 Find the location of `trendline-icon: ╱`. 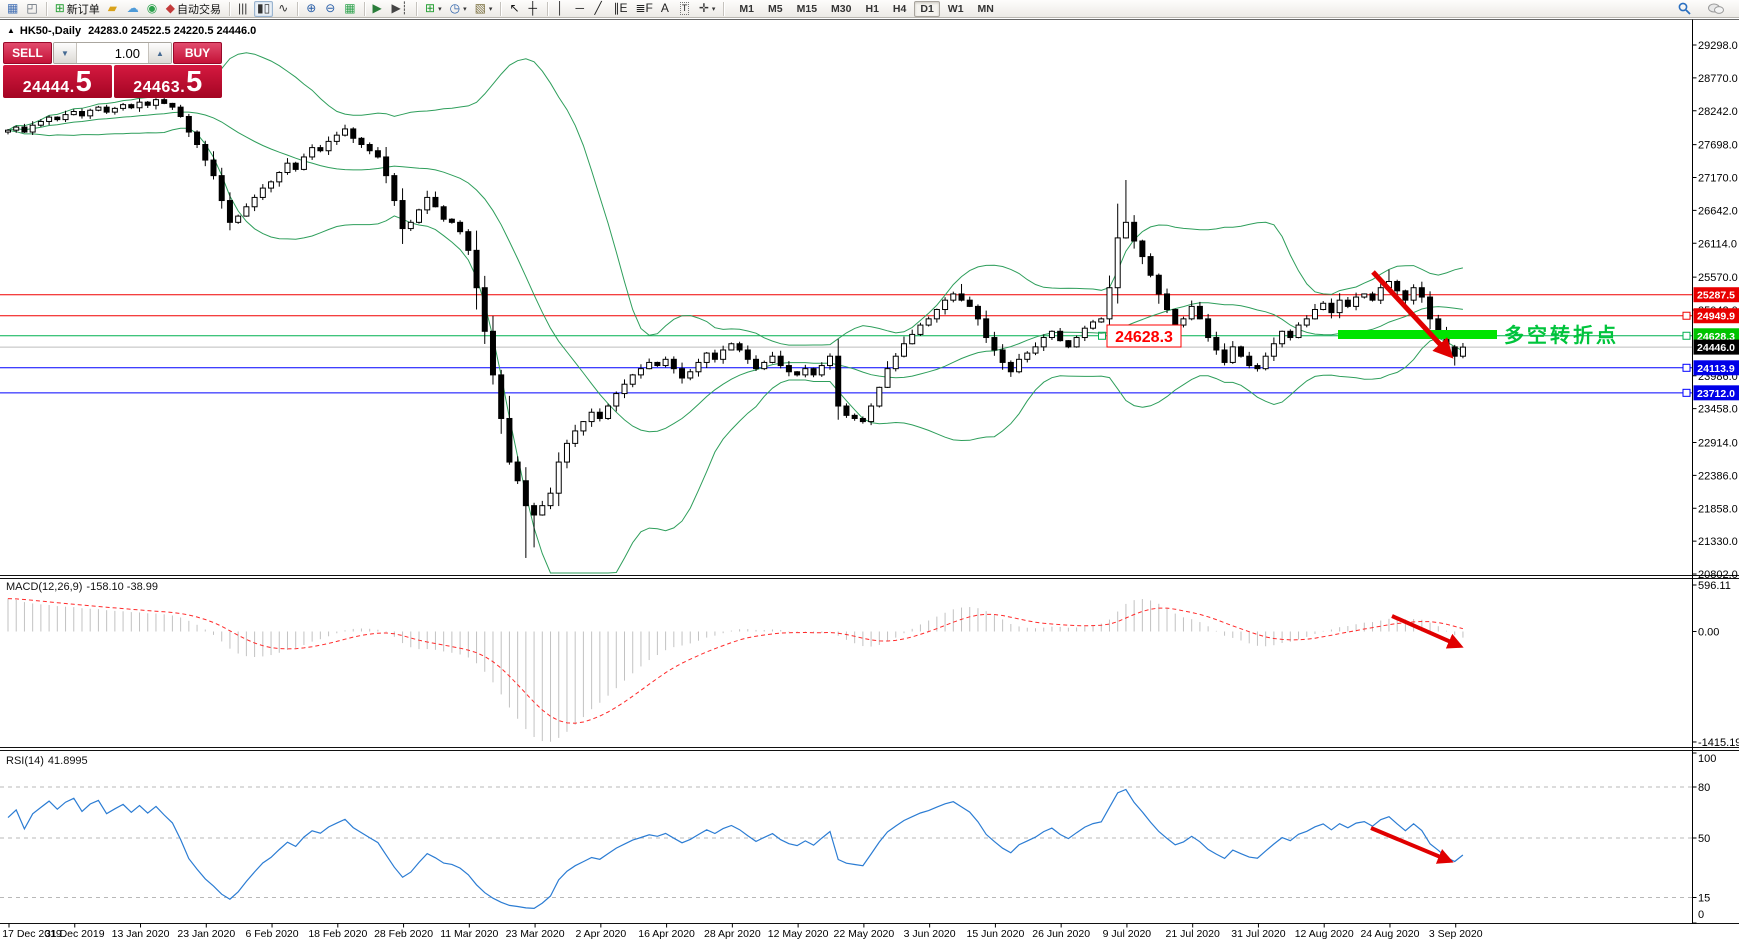

trendline-icon: ╱ is located at coordinates (598, 8).